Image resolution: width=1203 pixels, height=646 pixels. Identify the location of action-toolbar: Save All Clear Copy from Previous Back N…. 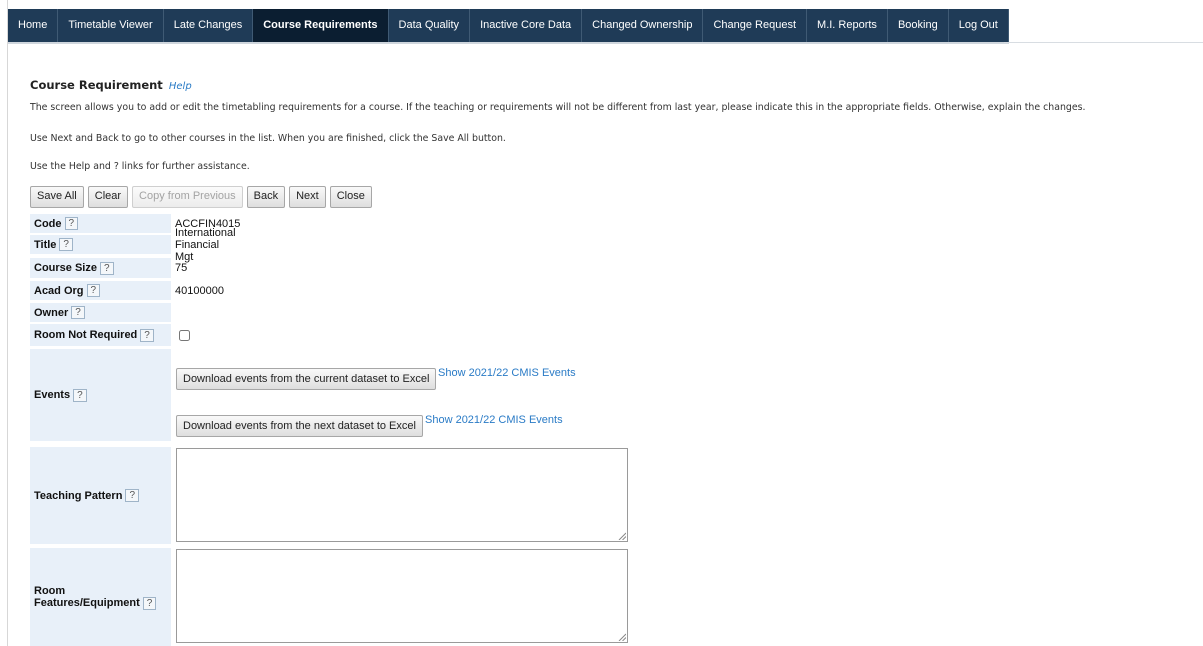
(201, 197).